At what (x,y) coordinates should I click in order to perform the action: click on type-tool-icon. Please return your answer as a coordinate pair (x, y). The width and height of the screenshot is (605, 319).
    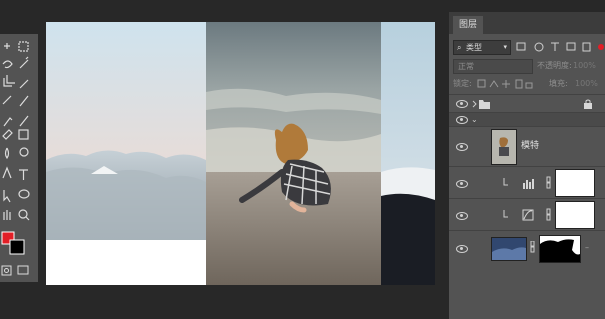
    Looking at the image, I should click on (23, 174).